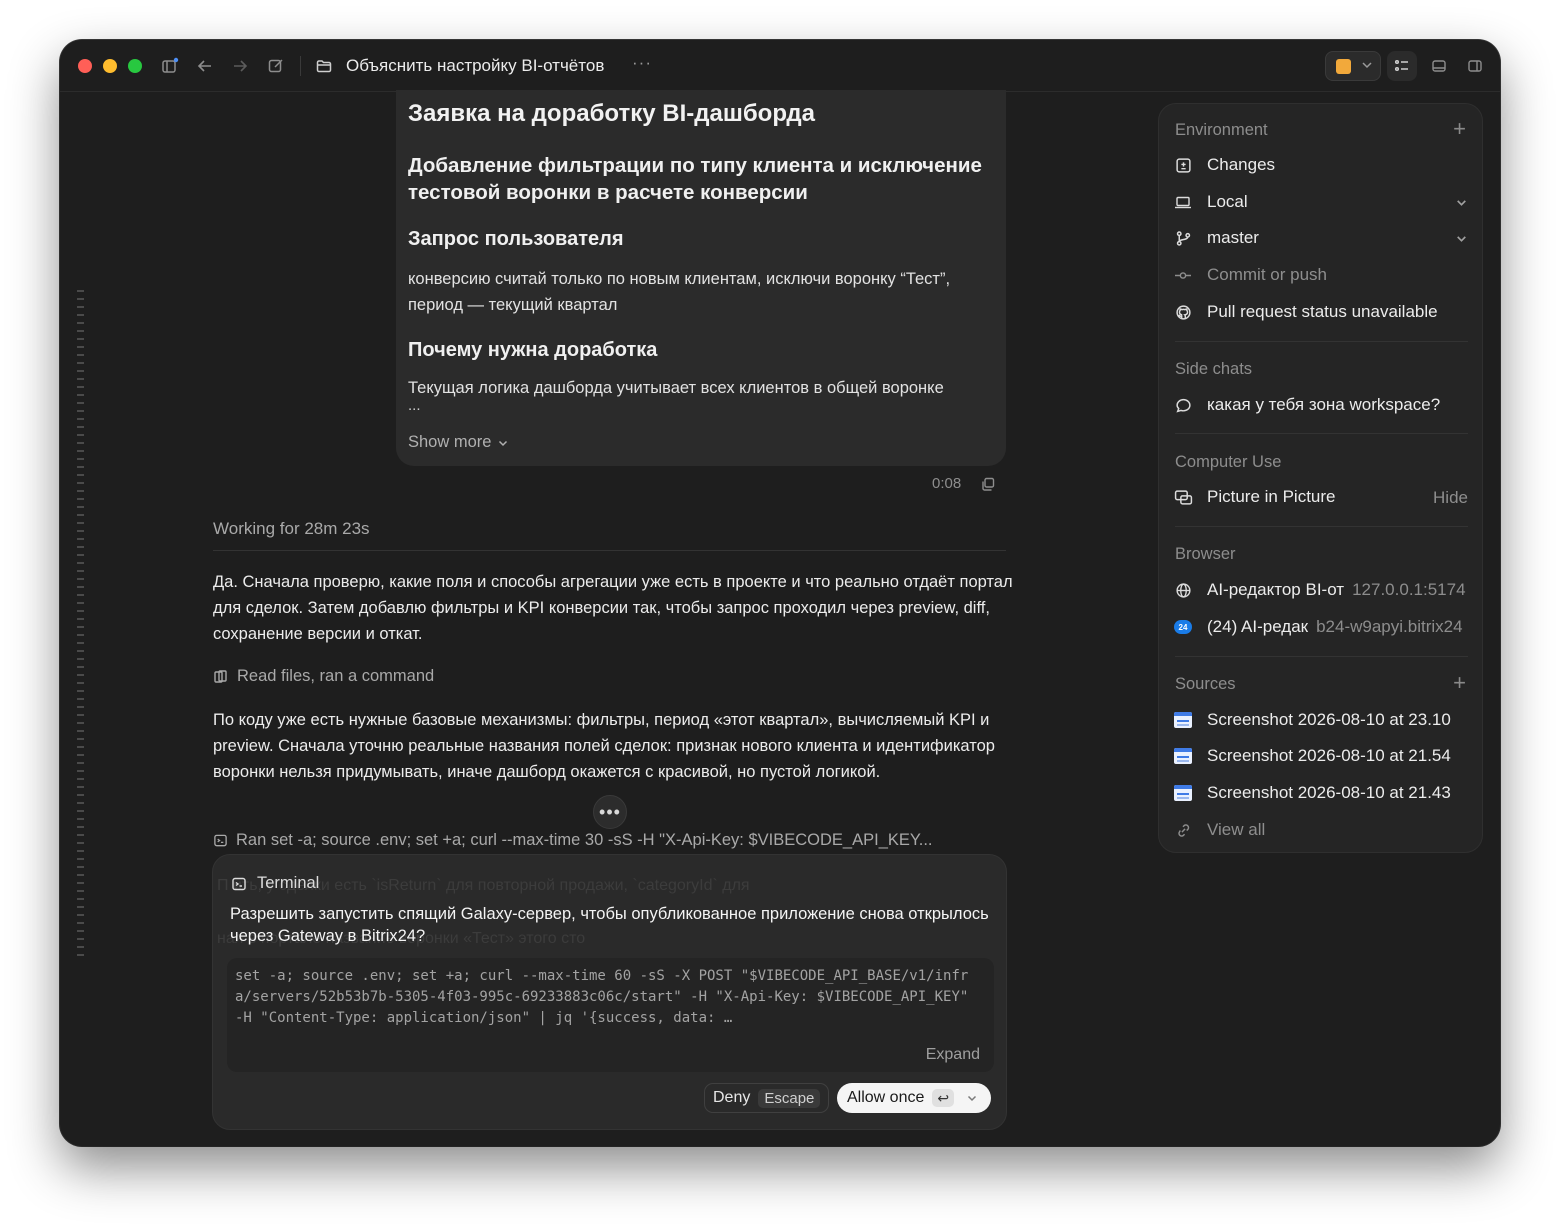  I want to click on title-more-button: ···, so click(642, 63).